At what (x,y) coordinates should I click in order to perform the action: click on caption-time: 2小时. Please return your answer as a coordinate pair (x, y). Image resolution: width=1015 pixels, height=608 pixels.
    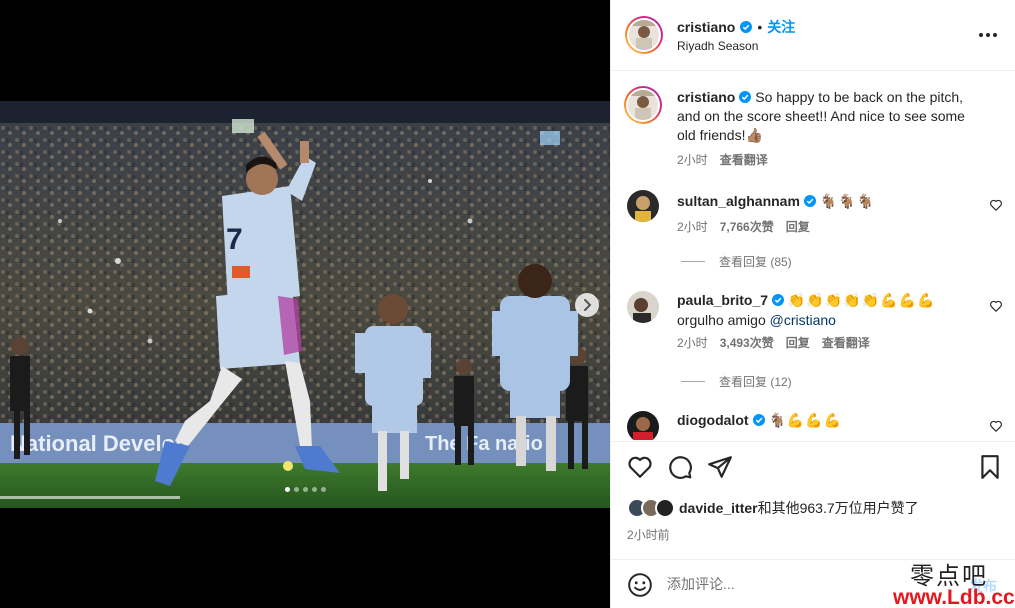
    Looking at the image, I should click on (692, 160).